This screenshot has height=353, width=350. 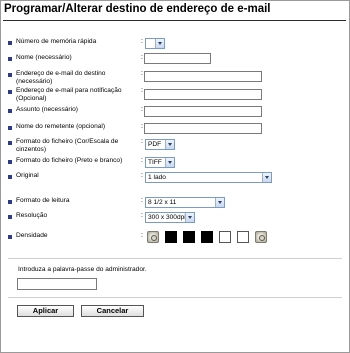 What do you see at coordinates (185, 202) in the screenshot?
I see `scan-format-select: 8 1/2 x 11` at bounding box center [185, 202].